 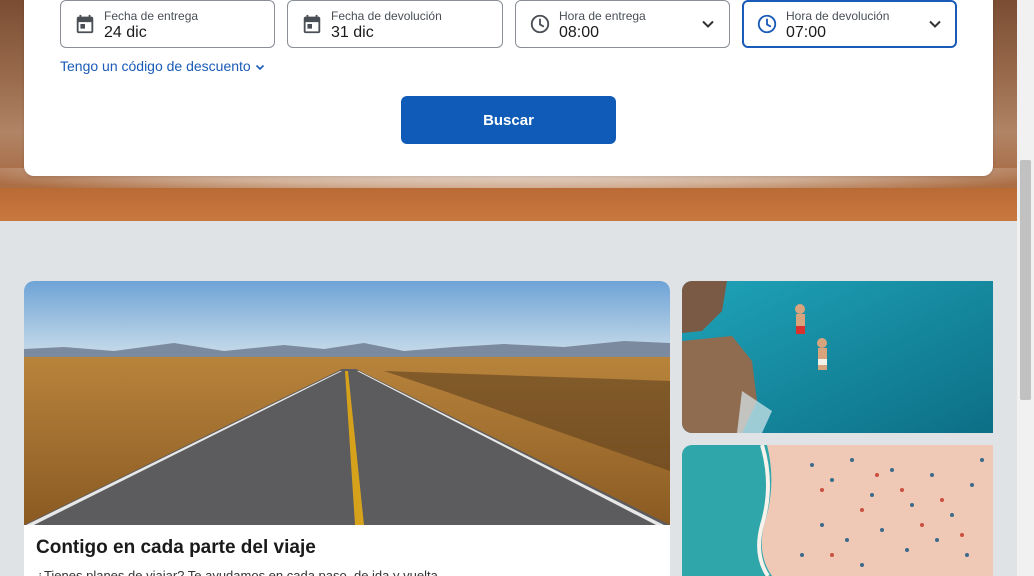 What do you see at coordinates (167, 24) in the screenshot?
I see `pickup-date-field: Fecha de entrega 24 dic` at bounding box center [167, 24].